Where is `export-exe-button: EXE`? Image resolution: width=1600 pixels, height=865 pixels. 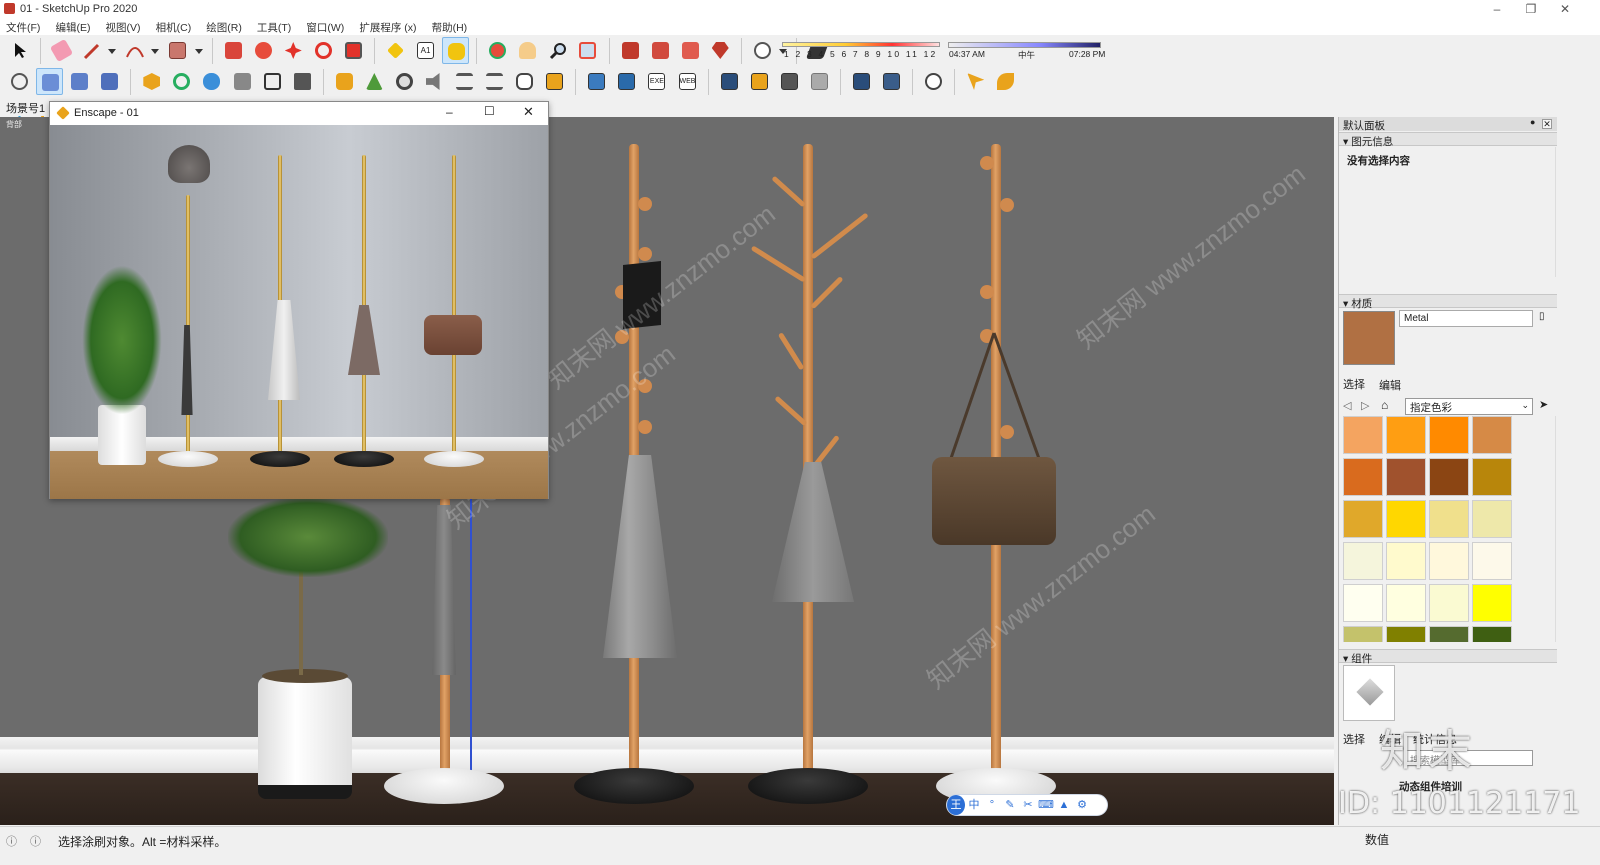 export-exe-button: EXE is located at coordinates (656, 81).